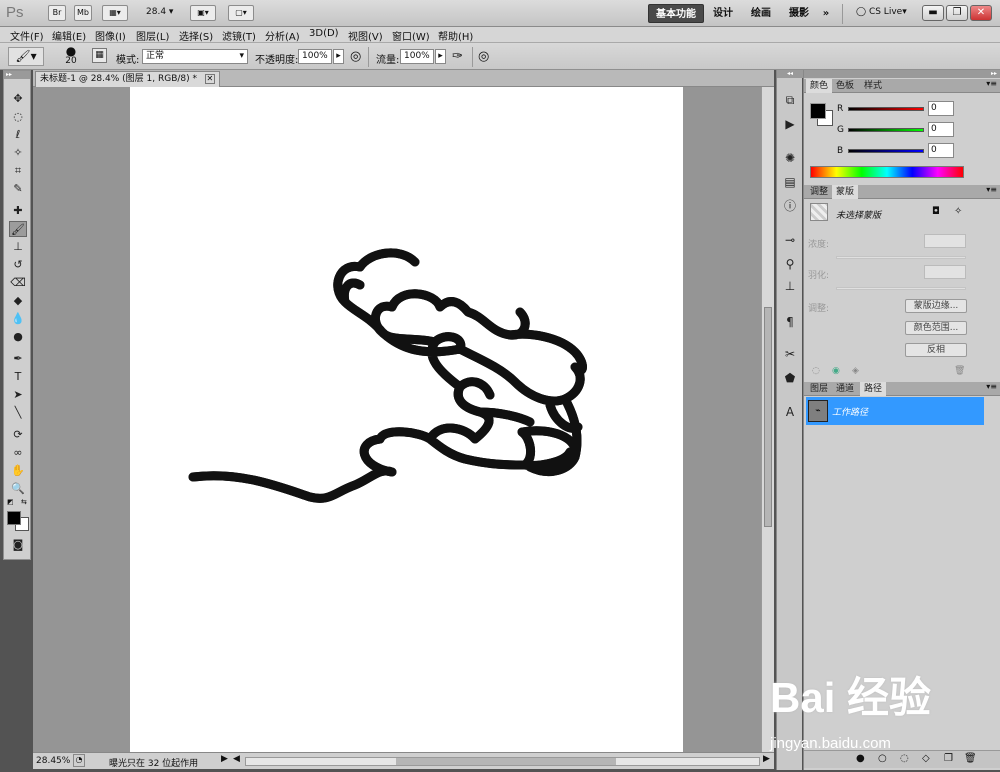 The image size is (1000, 772). What do you see at coordinates (902, 74) in the screenshot?
I see `panel-collapse-icon: ▸▸` at bounding box center [902, 74].